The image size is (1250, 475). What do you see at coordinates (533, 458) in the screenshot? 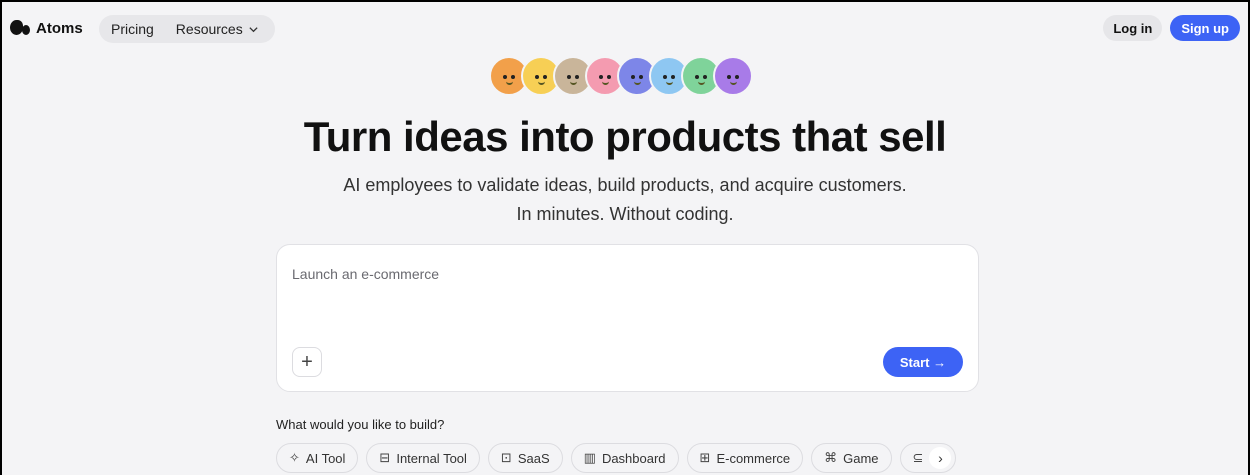
I see `suggestion-chip-label: SaaS` at bounding box center [533, 458].